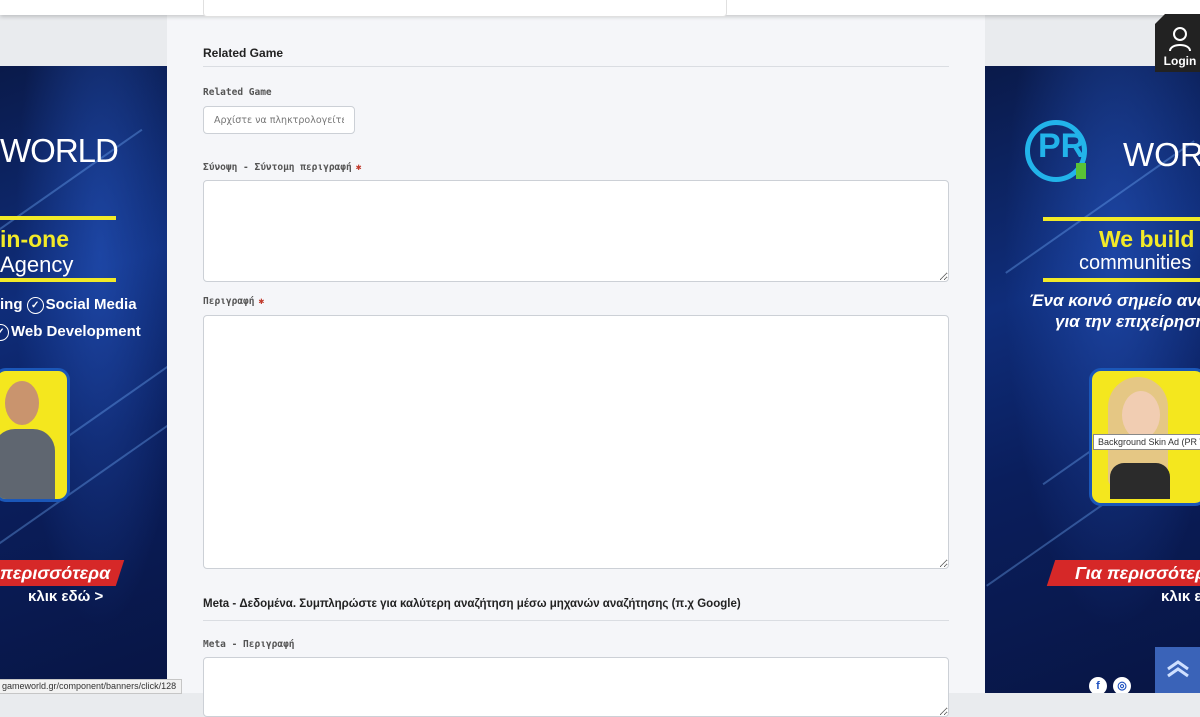 The width and height of the screenshot is (1200, 717). I want to click on chevron-up-icon, so click(1178, 669).